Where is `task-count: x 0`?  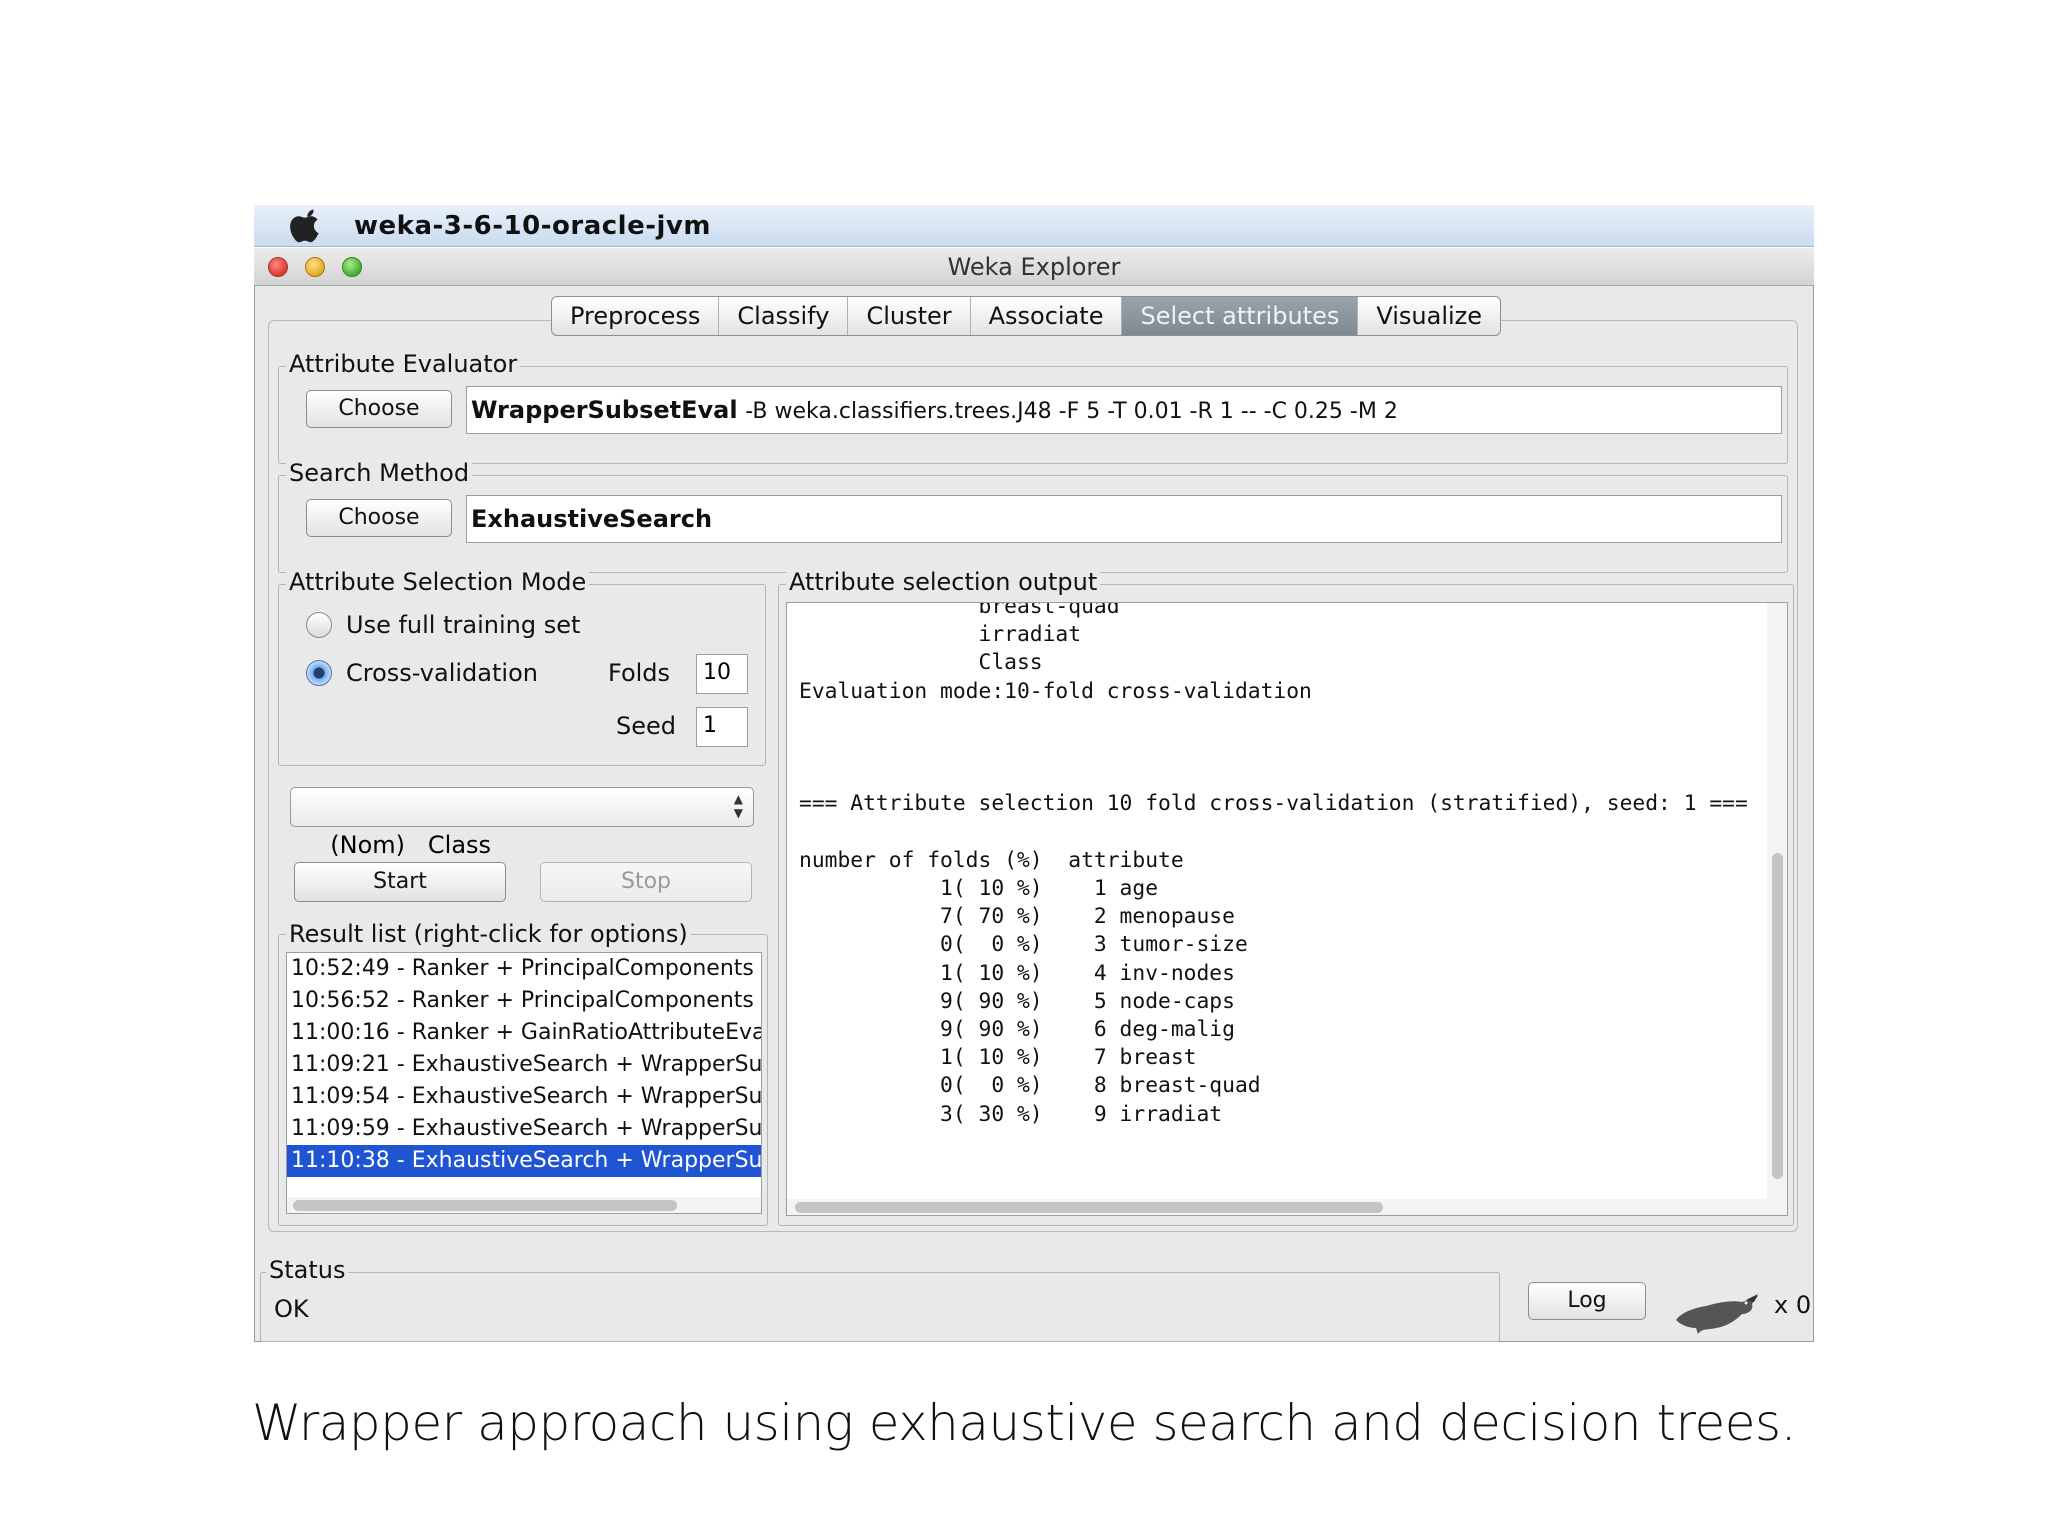
task-count: x 0 is located at coordinates (1793, 1305).